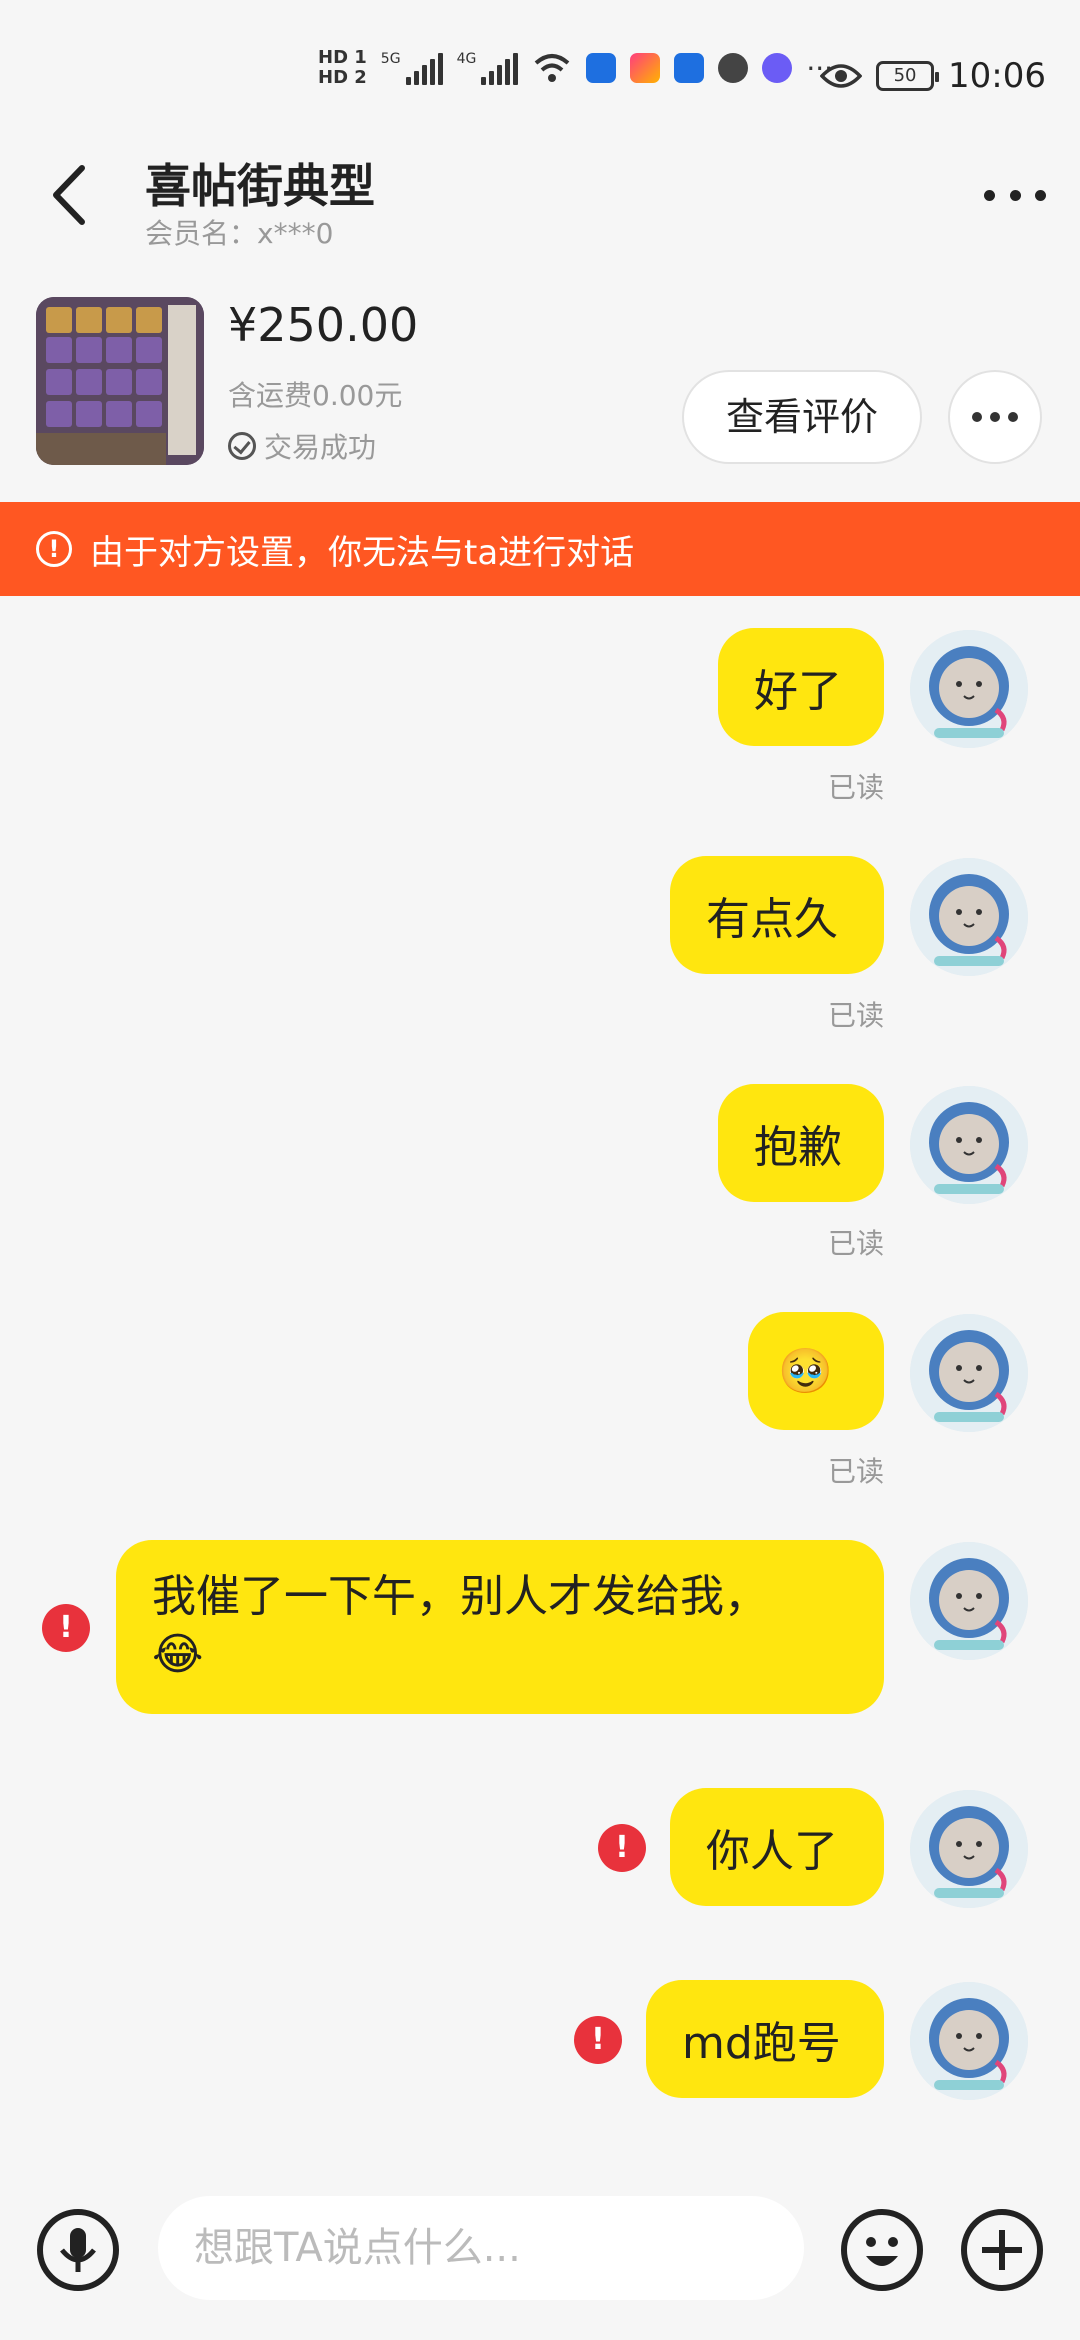 The width and height of the screenshot is (1080, 2340). Describe the element at coordinates (362, 552) in the screenshot. I see `blocked-banner-text: 由于对方设置，你无法与ta进行对话` at that location.